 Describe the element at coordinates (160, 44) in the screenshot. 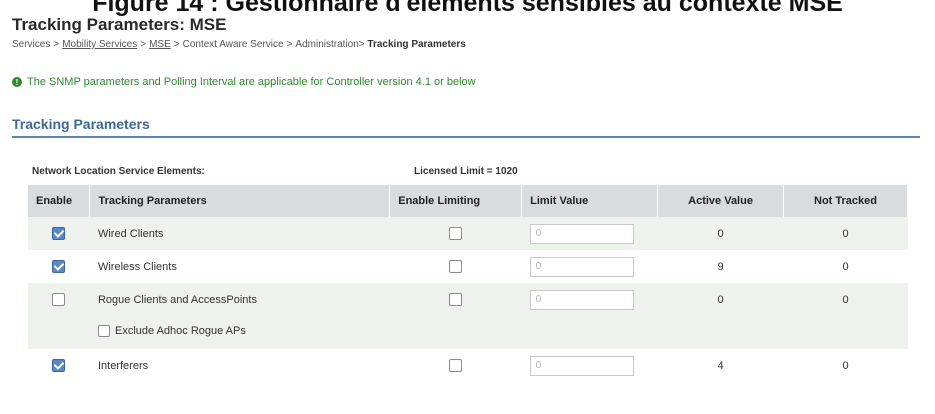

I see `breadcrumb-mse: MSE` at that location.